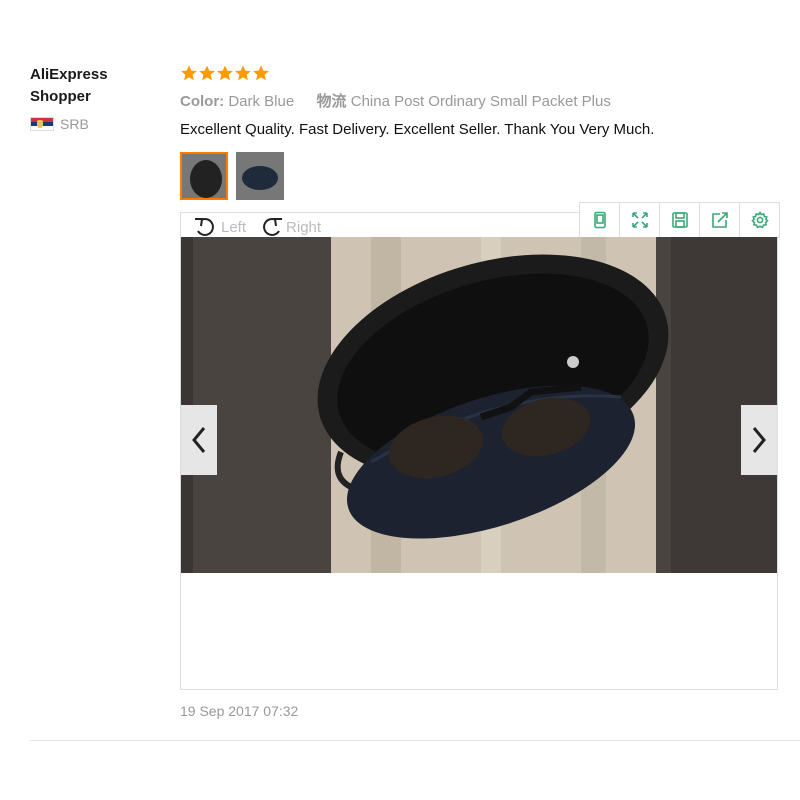  I want to click on rotate-left-label: Left, so click(234, 227).